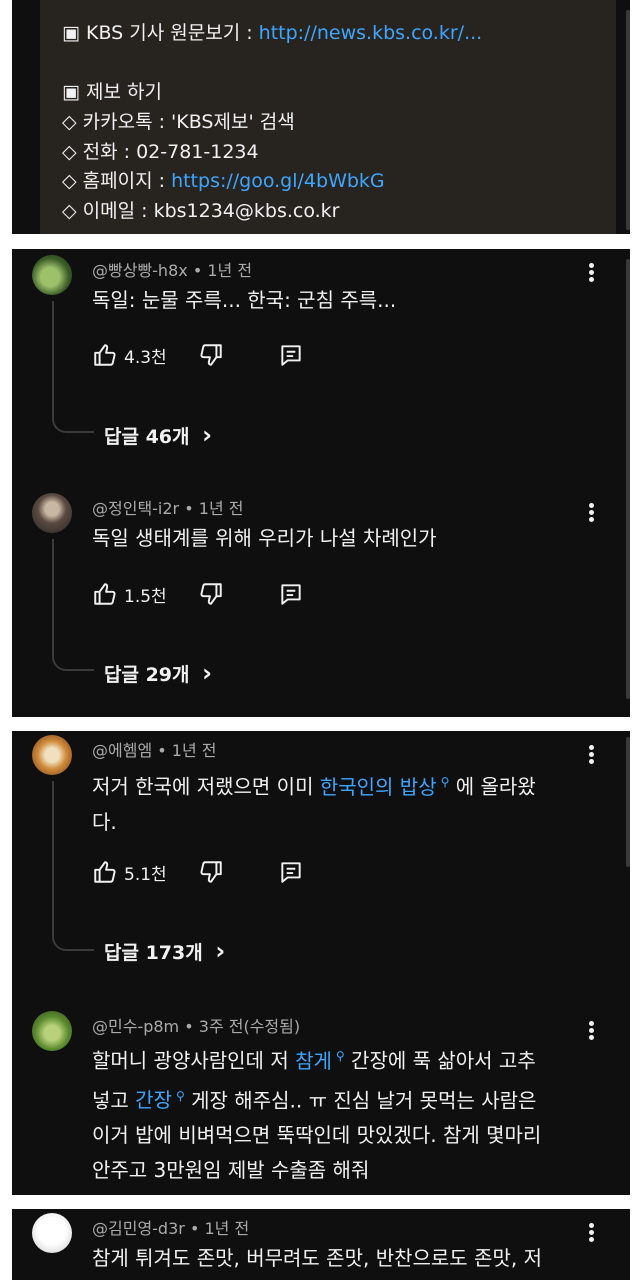 The image size is (640, 1280). Describe the element at coordinates (278, 181) in the screenshot. I see `homepage-link: https://goo.gl/4bWbkG` at that location.